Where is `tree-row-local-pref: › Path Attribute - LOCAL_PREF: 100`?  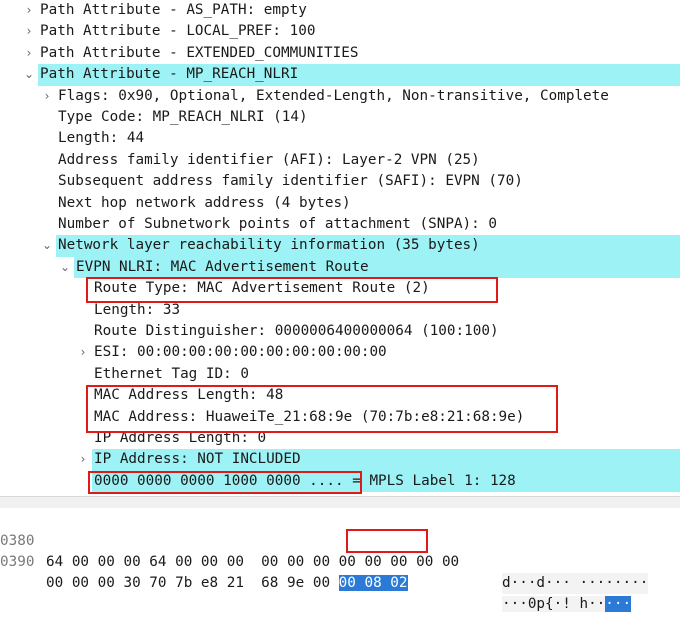 tree-row-local-pref: › Path Attribute - LOCAL_PREF: 100 is located at coordinates (340, 31).